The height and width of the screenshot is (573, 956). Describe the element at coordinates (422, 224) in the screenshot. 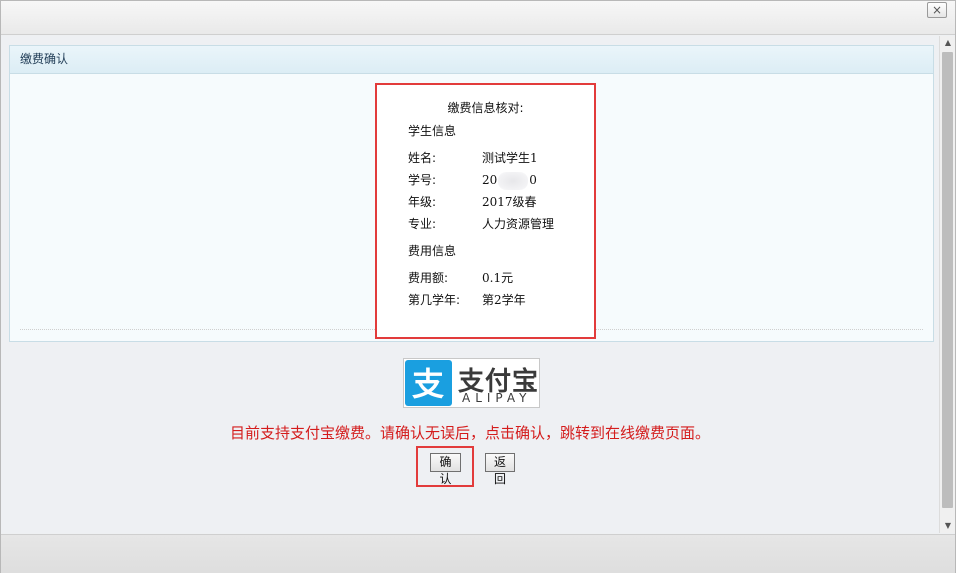

I see `major-label: 专业:` at that location.